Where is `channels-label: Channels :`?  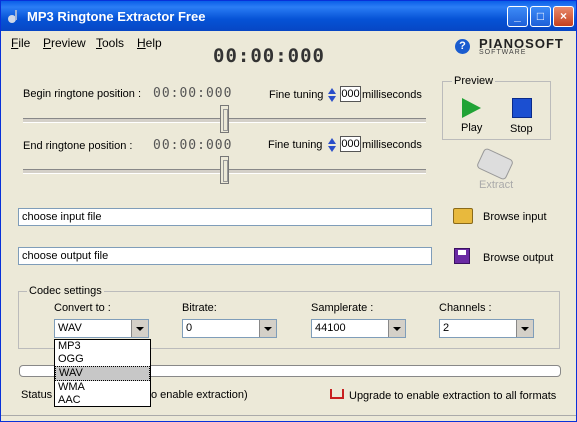
channels-label: Channels : is located at coordinates (465, 308).